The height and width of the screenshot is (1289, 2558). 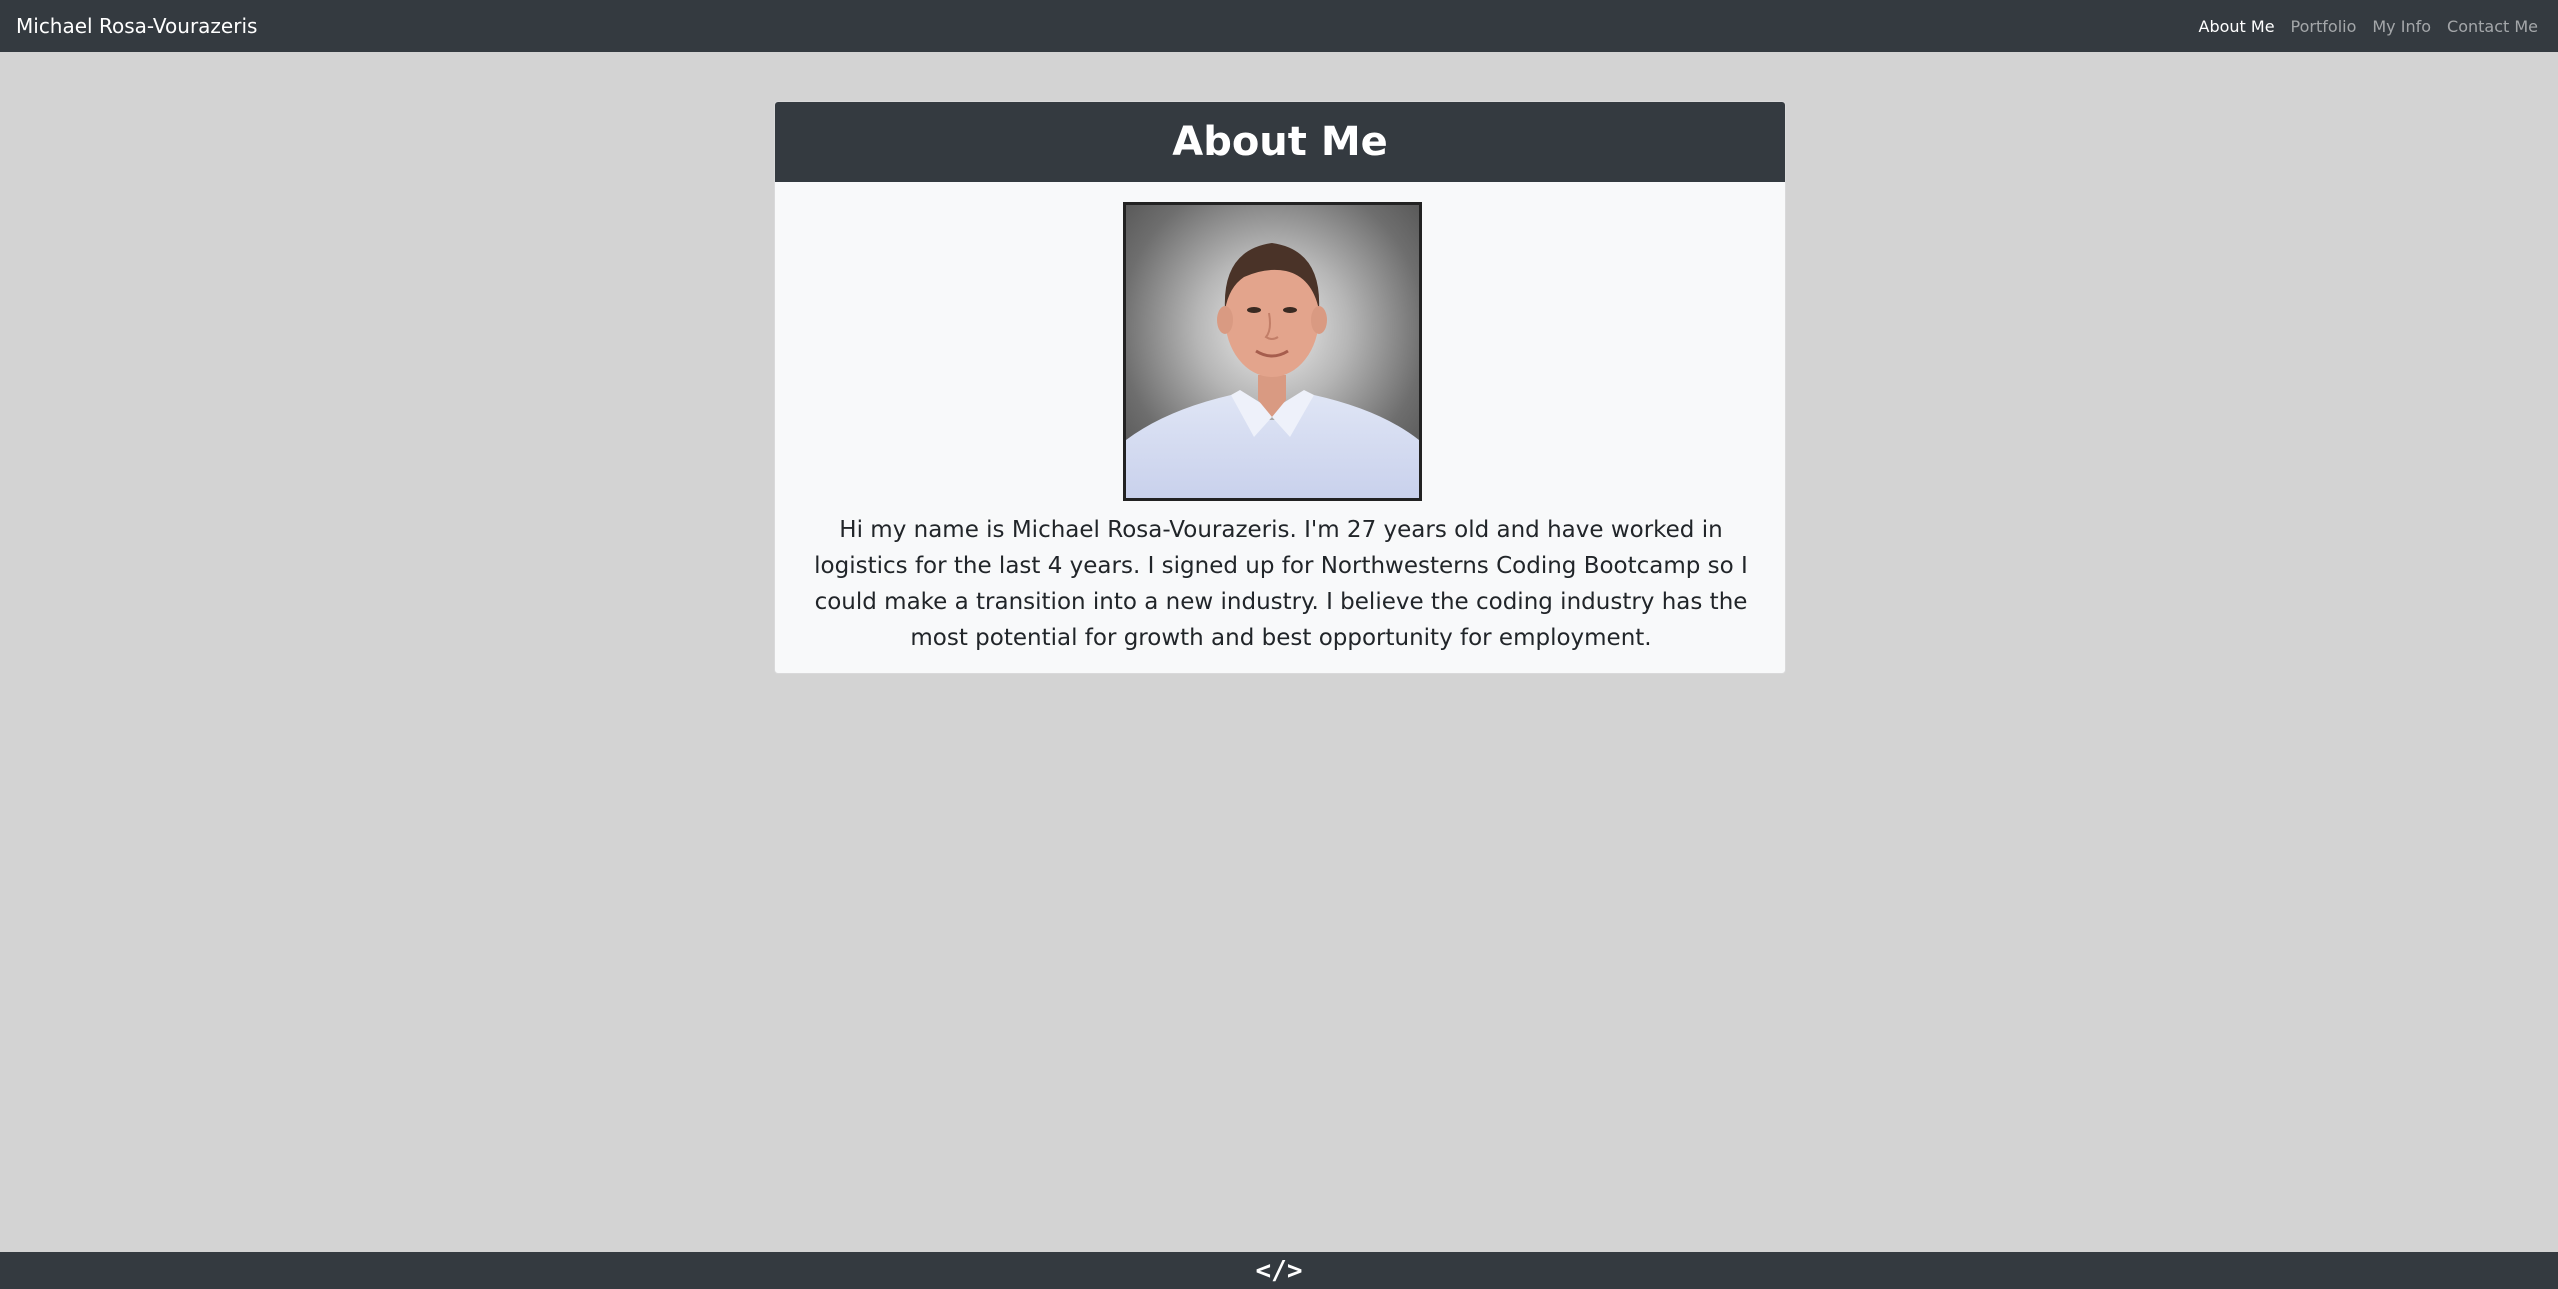 I want to click on profile-photo, so click(x=1272, y=351).